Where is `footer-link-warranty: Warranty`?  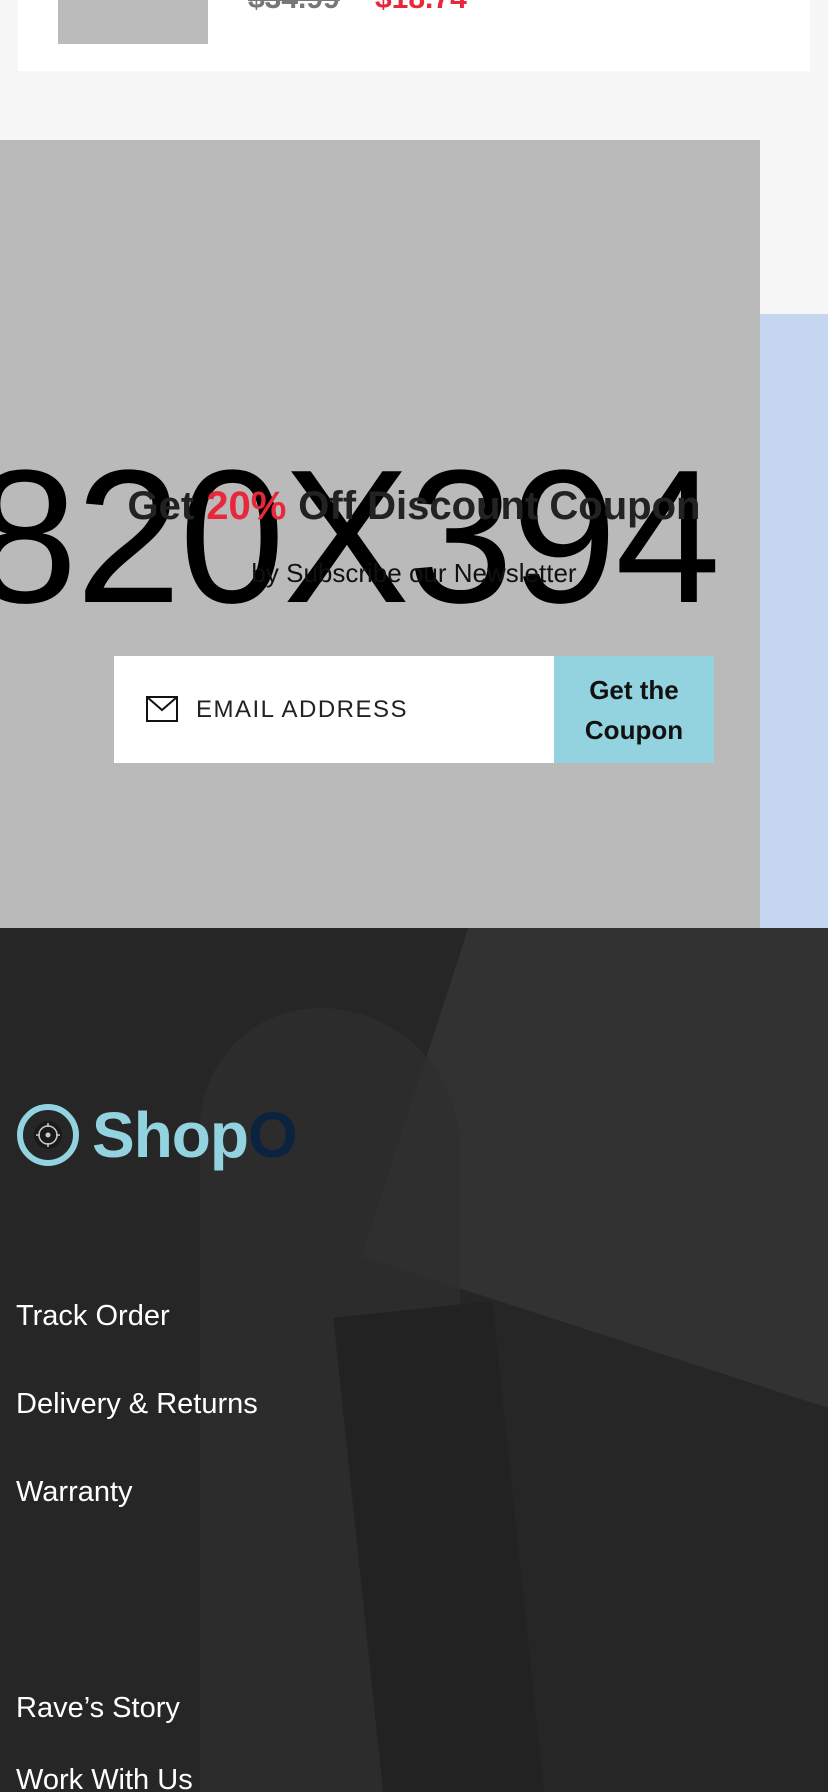
footer-link-warranty: Warranty is located at coordinates (74, 1492).